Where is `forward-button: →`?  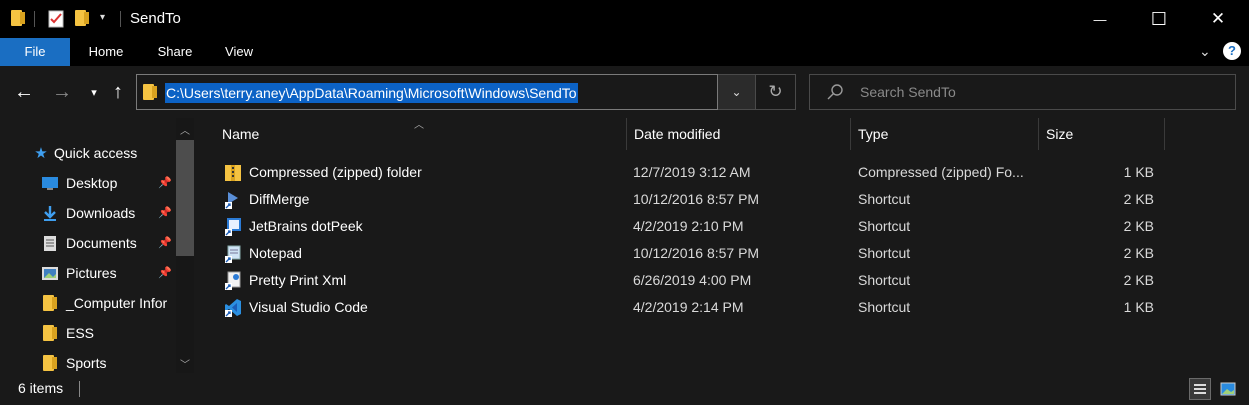
forward-button: → is located at coordinates (62, 92).